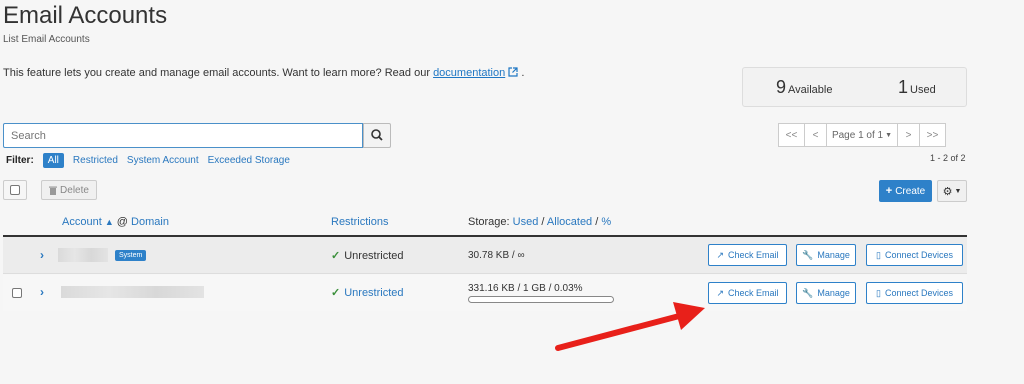 The height and width of the screenshot is (384, 1024). What do you see at coordinates (249, 160) in the screenshot?
I see `filter-exceeded-storage: Exceeded Storage` at bounding box center [249, 160].